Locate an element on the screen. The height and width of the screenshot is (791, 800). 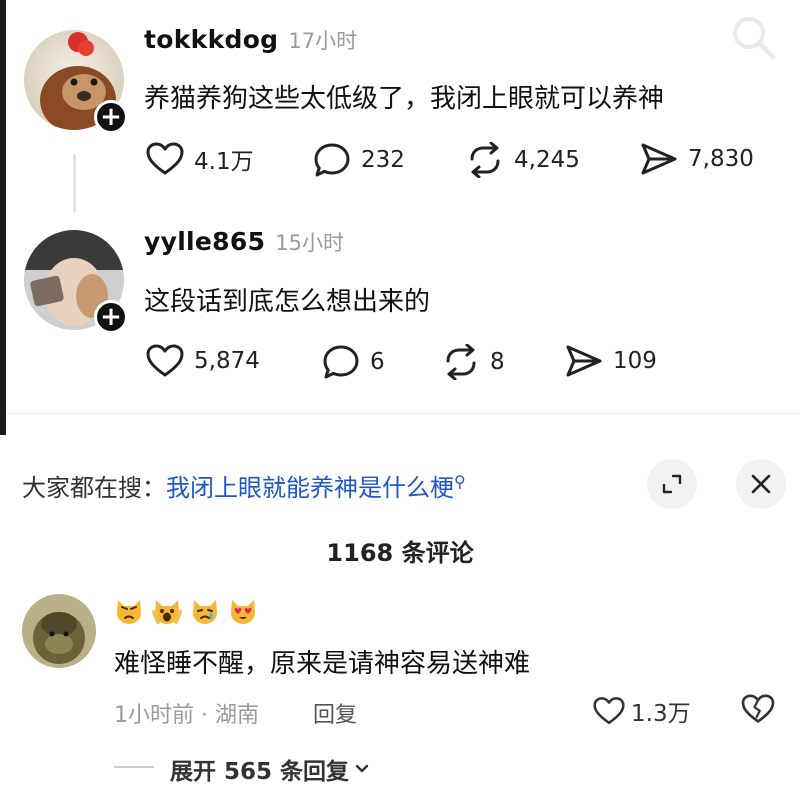
like-count: 4.1万 is located at coordinates (224, 162).